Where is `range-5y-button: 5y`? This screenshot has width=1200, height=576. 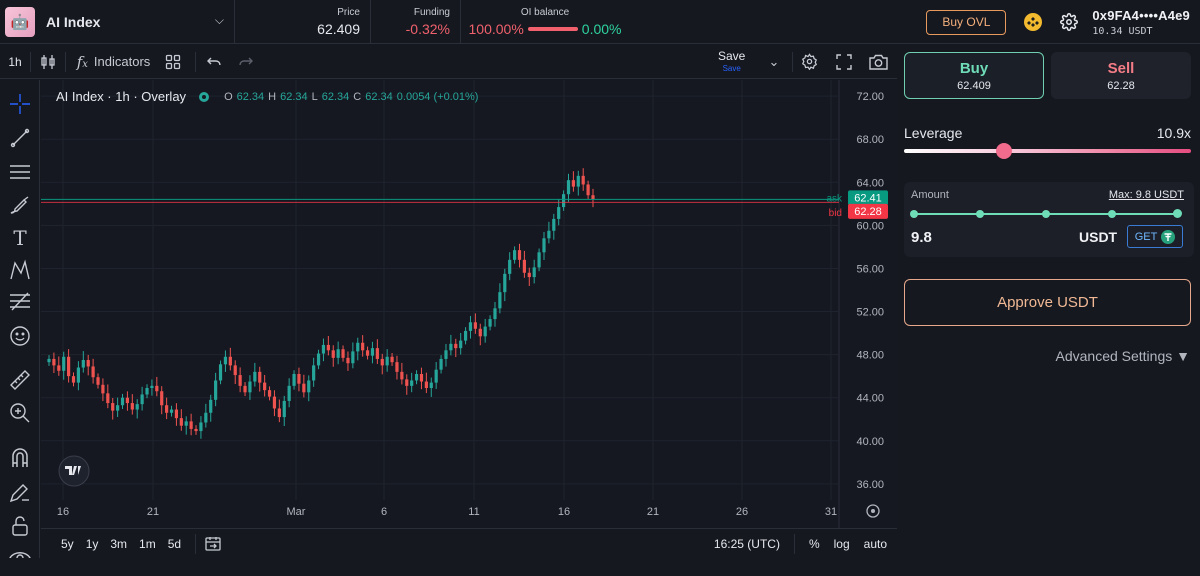 range-5y-button: 5y is located at coordinates (67, 544).